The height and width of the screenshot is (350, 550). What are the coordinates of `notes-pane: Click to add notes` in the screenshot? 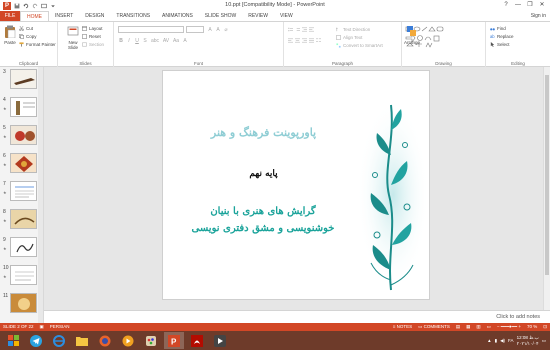 It's located at (297, 316).